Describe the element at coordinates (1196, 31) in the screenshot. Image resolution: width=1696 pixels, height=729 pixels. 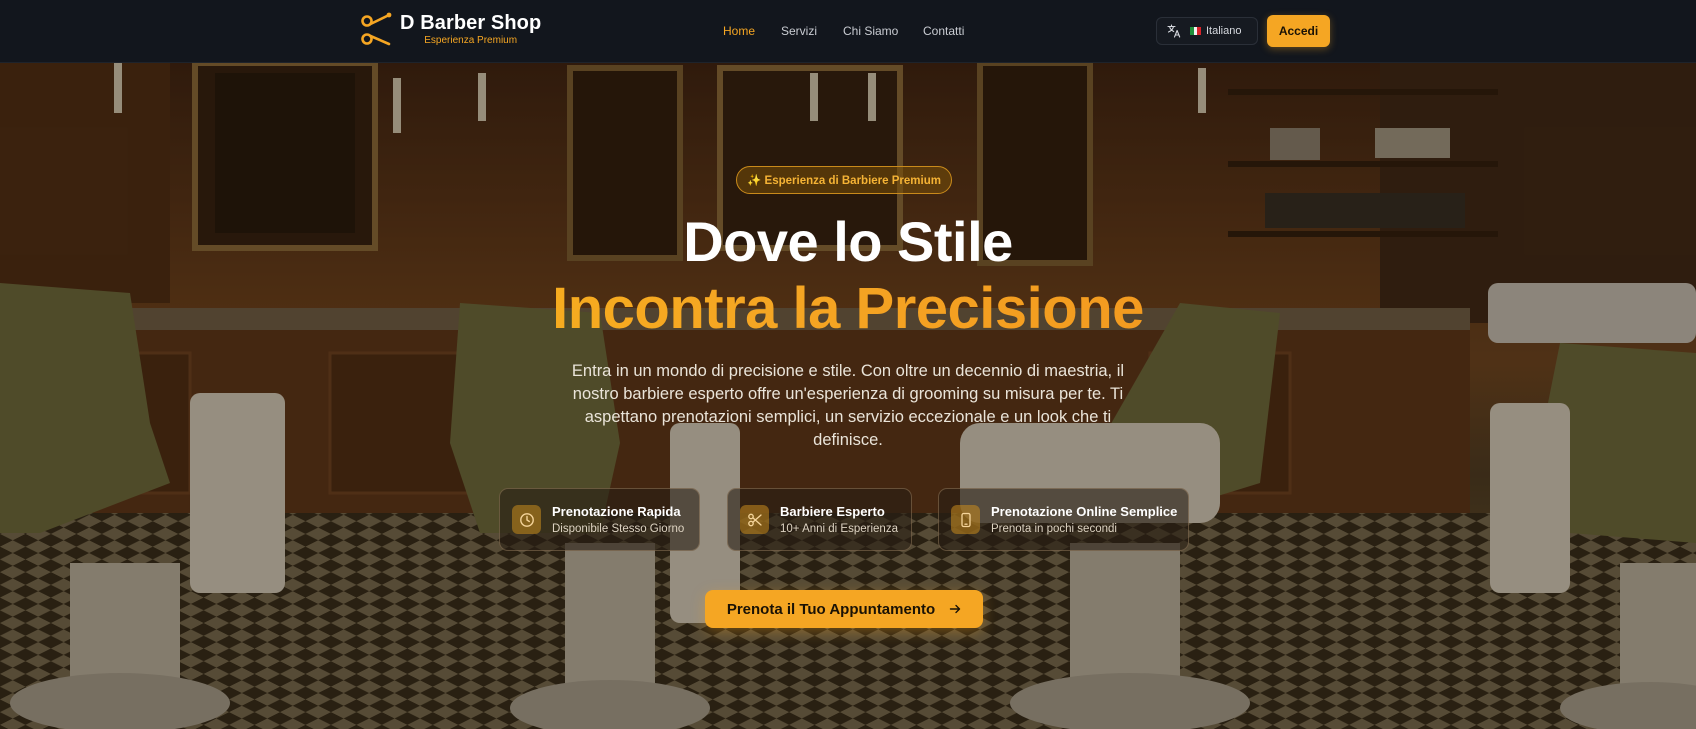
I see `italy-flag-icon` at that location.